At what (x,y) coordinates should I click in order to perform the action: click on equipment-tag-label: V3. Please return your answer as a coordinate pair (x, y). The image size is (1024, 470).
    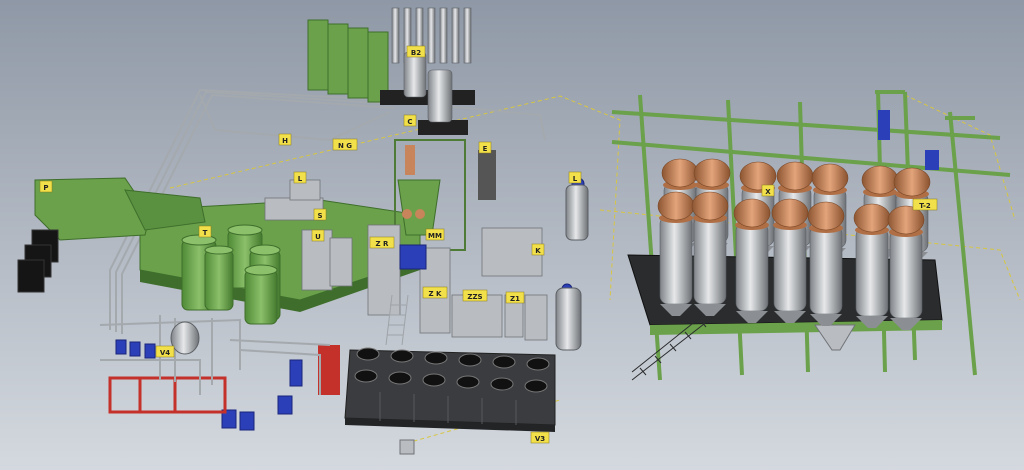
    Looking at the image, I should click on (540, 439).